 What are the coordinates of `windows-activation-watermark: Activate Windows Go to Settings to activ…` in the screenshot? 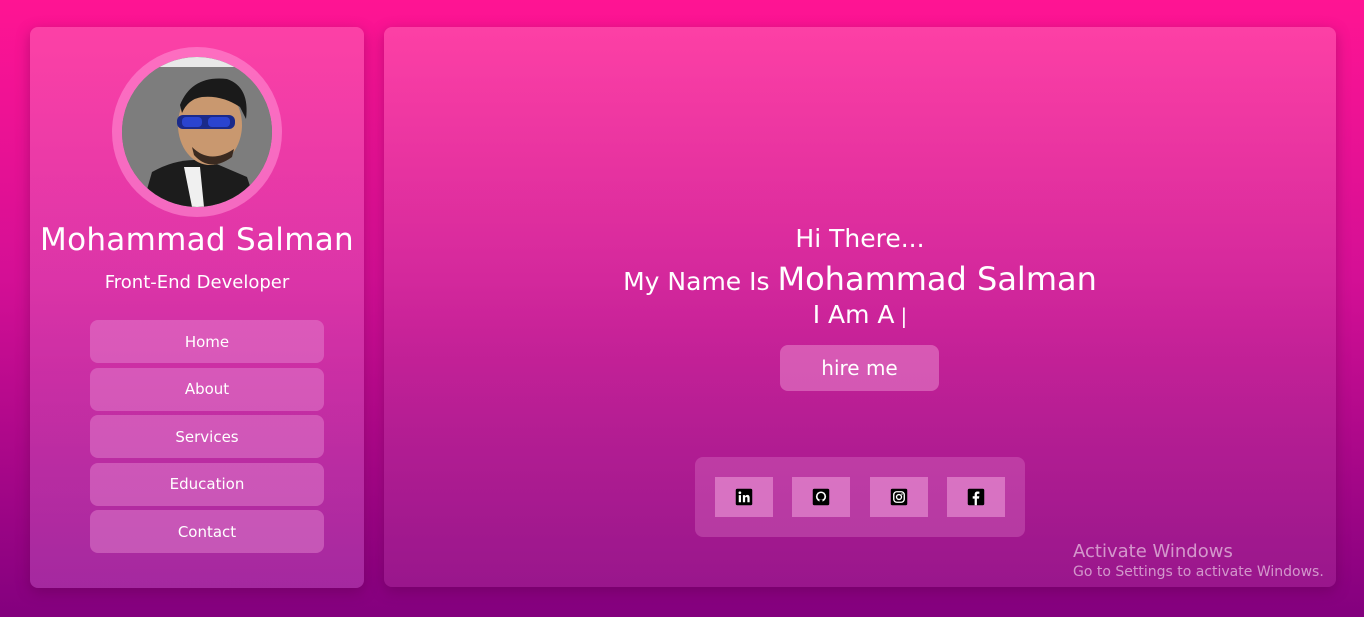 It's located at (1198, 560).